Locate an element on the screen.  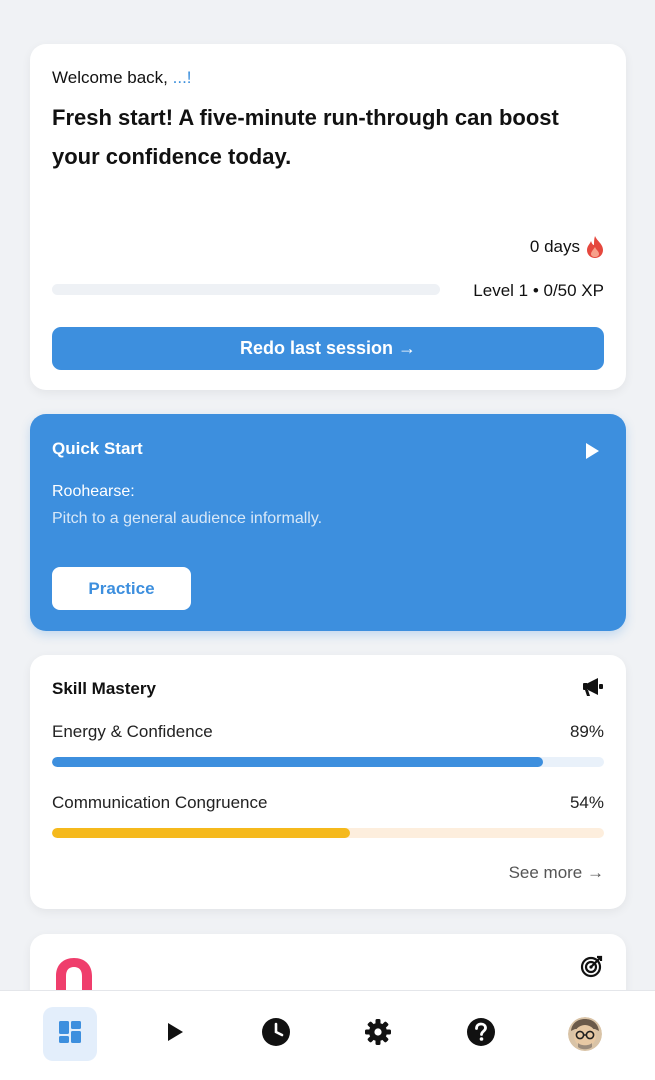
see-more-link: See more → is located at coordinates (556, 873).